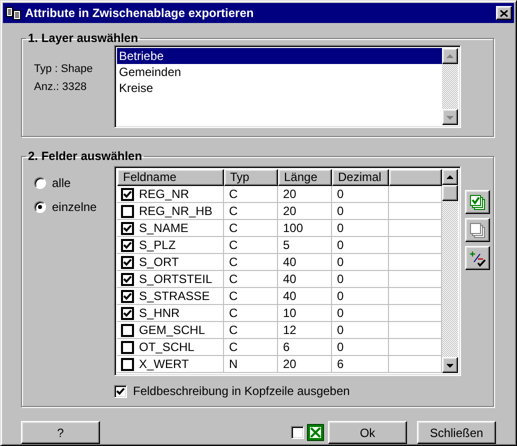  Describe the element at coordinates (251, 177) in the screenshot. I see `column-header: Typ` at that location.